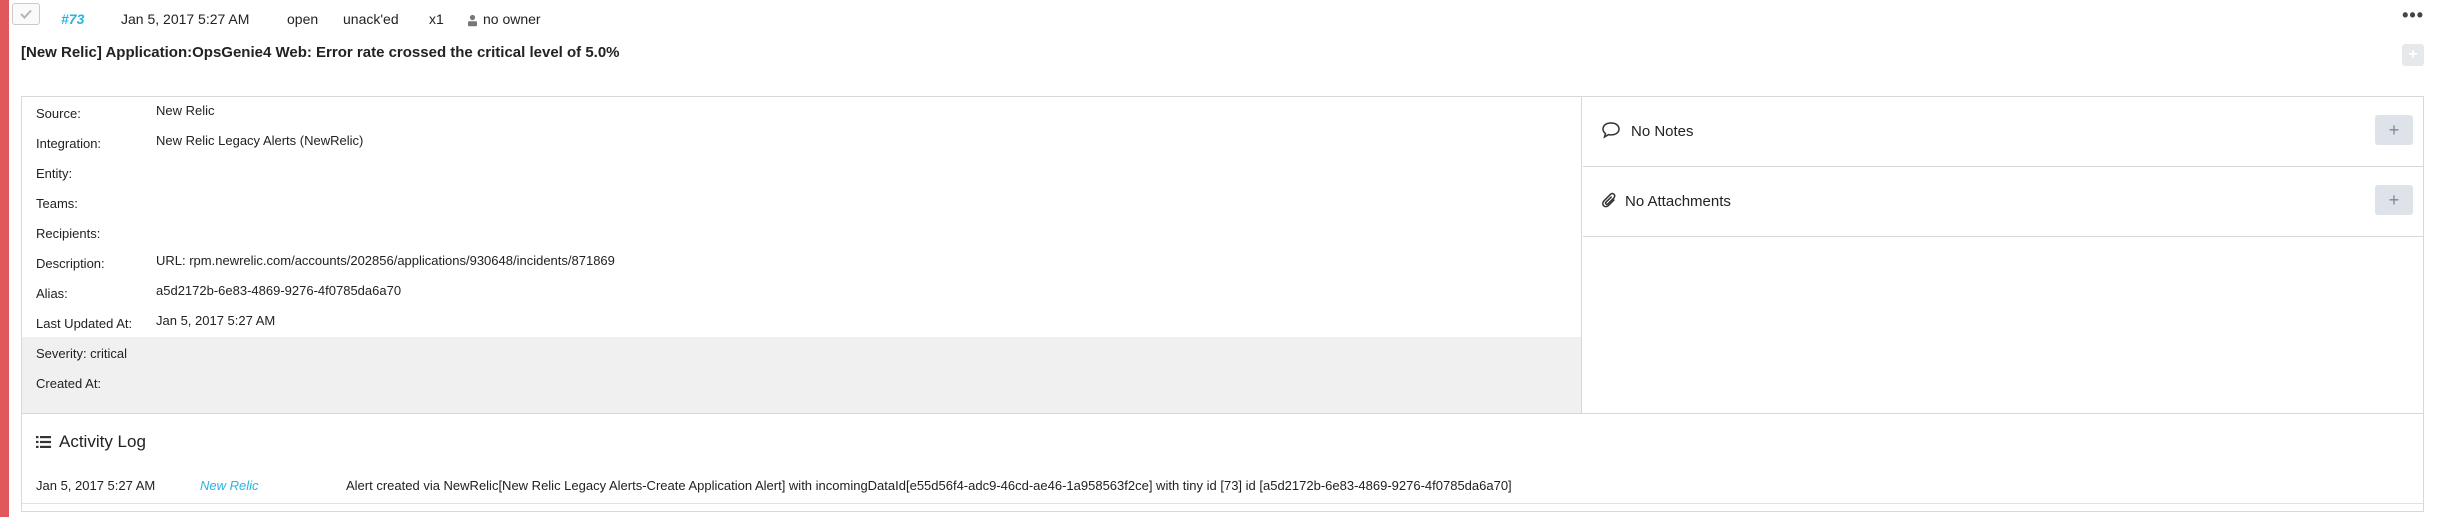 This screenshot has height=517, width=2438. What do you see at coordinates (84, 323) in the screenshot?
I see `field-label: Last Updated At:` at bounding box center [84, 323].